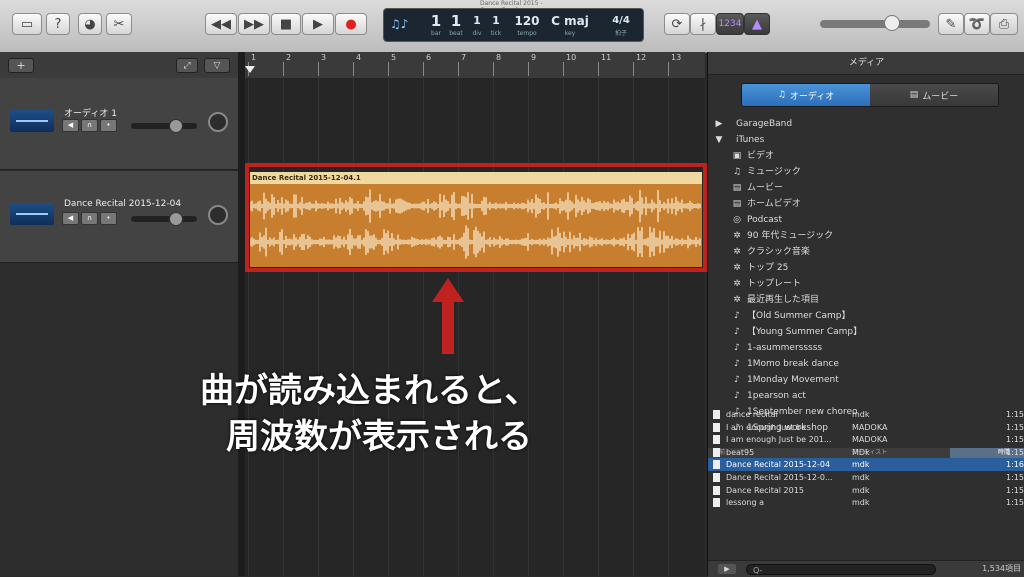 Image resolution: width=1024 pixels, height=577 pixels. What do you see at coordinates (866, 348) in the screenshot?
I see `tree-item: ♪ 1-asummersssss` at bounding box center [866, 348].